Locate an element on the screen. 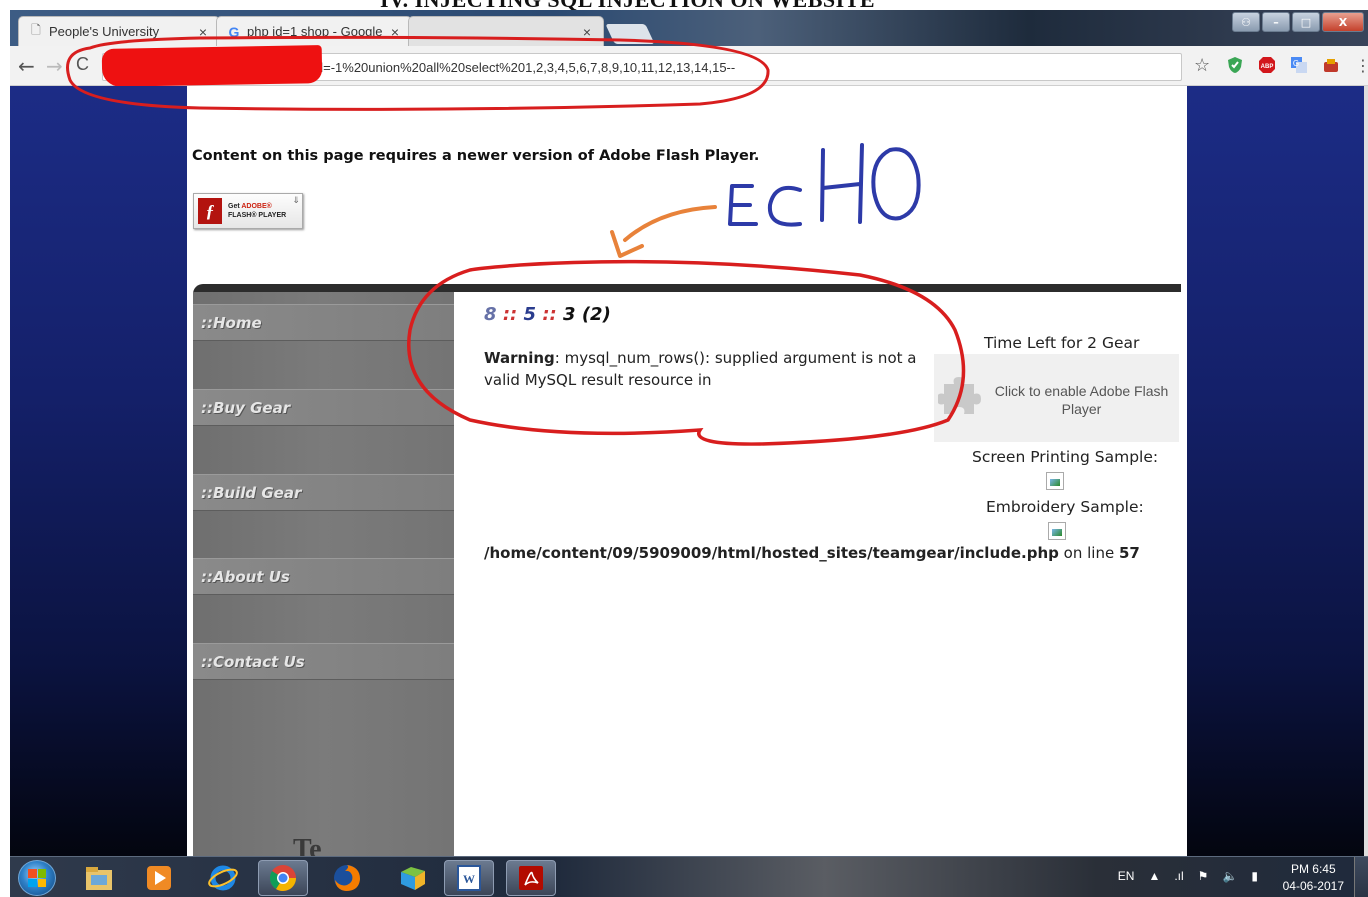 The image size is (1368, 897). embroidery-sample-label: Embroidery Sample: is located at coordinates (1065, 507).